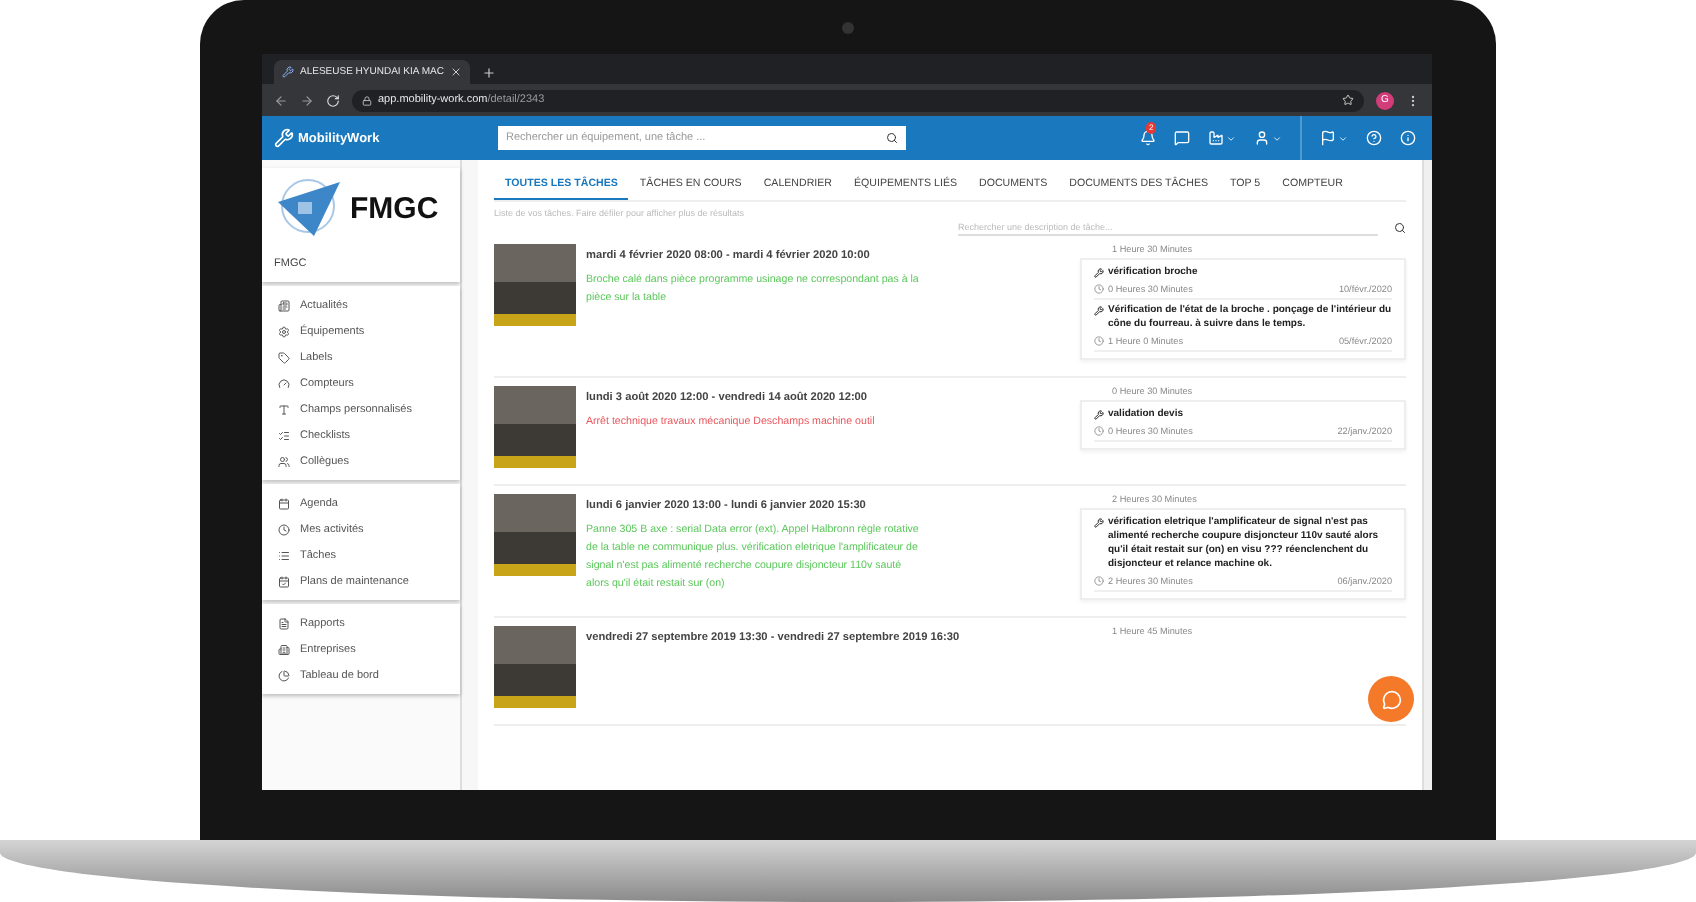  What do you see at coordinates (394, 208) in the screenshot?
I see `company-logo-text: FMGC` at bounding box center [394, 208].